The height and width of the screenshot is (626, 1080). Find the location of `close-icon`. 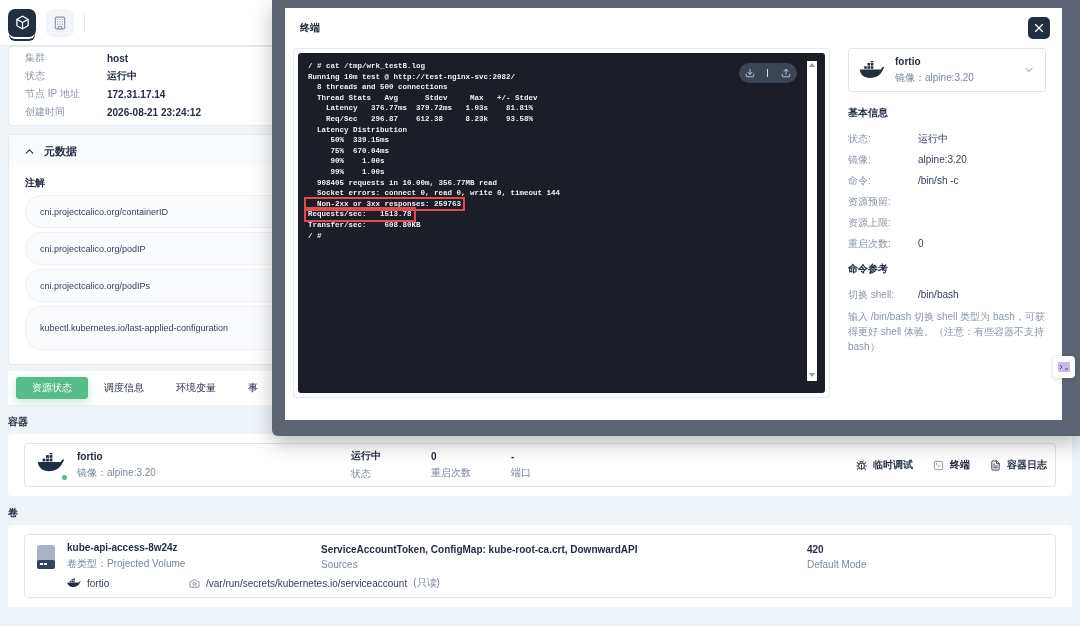

close-icon is located at coordinates (1039, 28).